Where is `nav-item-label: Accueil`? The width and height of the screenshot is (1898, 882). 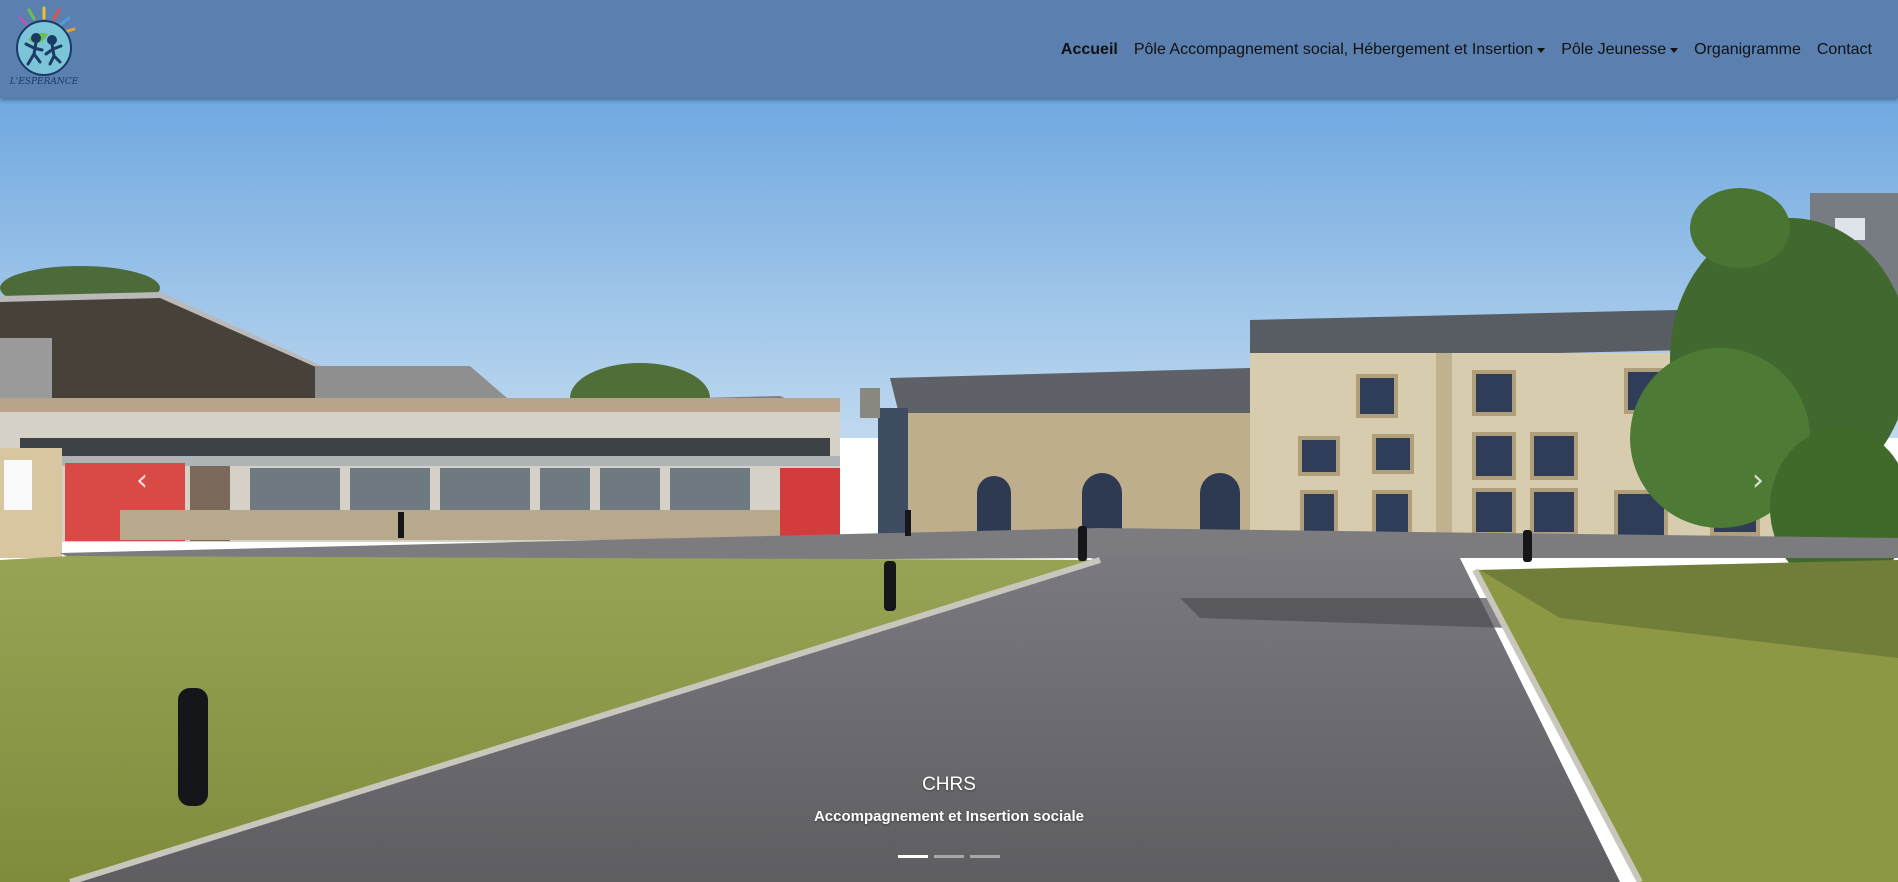 nav-item-label: Accueil is located at coordinates (1089, 49).